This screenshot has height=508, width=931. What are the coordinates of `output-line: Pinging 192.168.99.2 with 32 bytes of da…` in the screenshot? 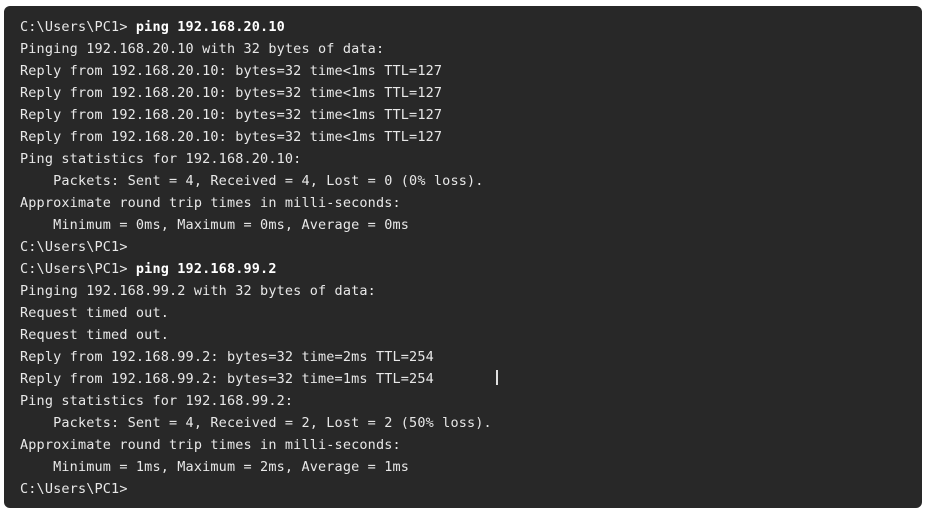 It's located at (198, 291).